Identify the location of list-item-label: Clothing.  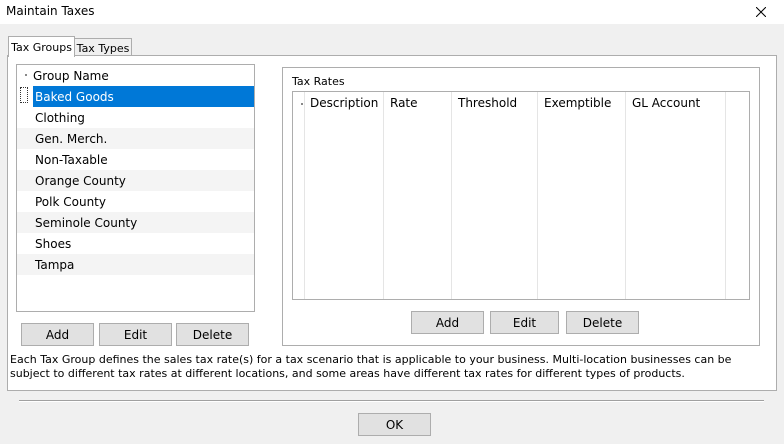
(60, 117).